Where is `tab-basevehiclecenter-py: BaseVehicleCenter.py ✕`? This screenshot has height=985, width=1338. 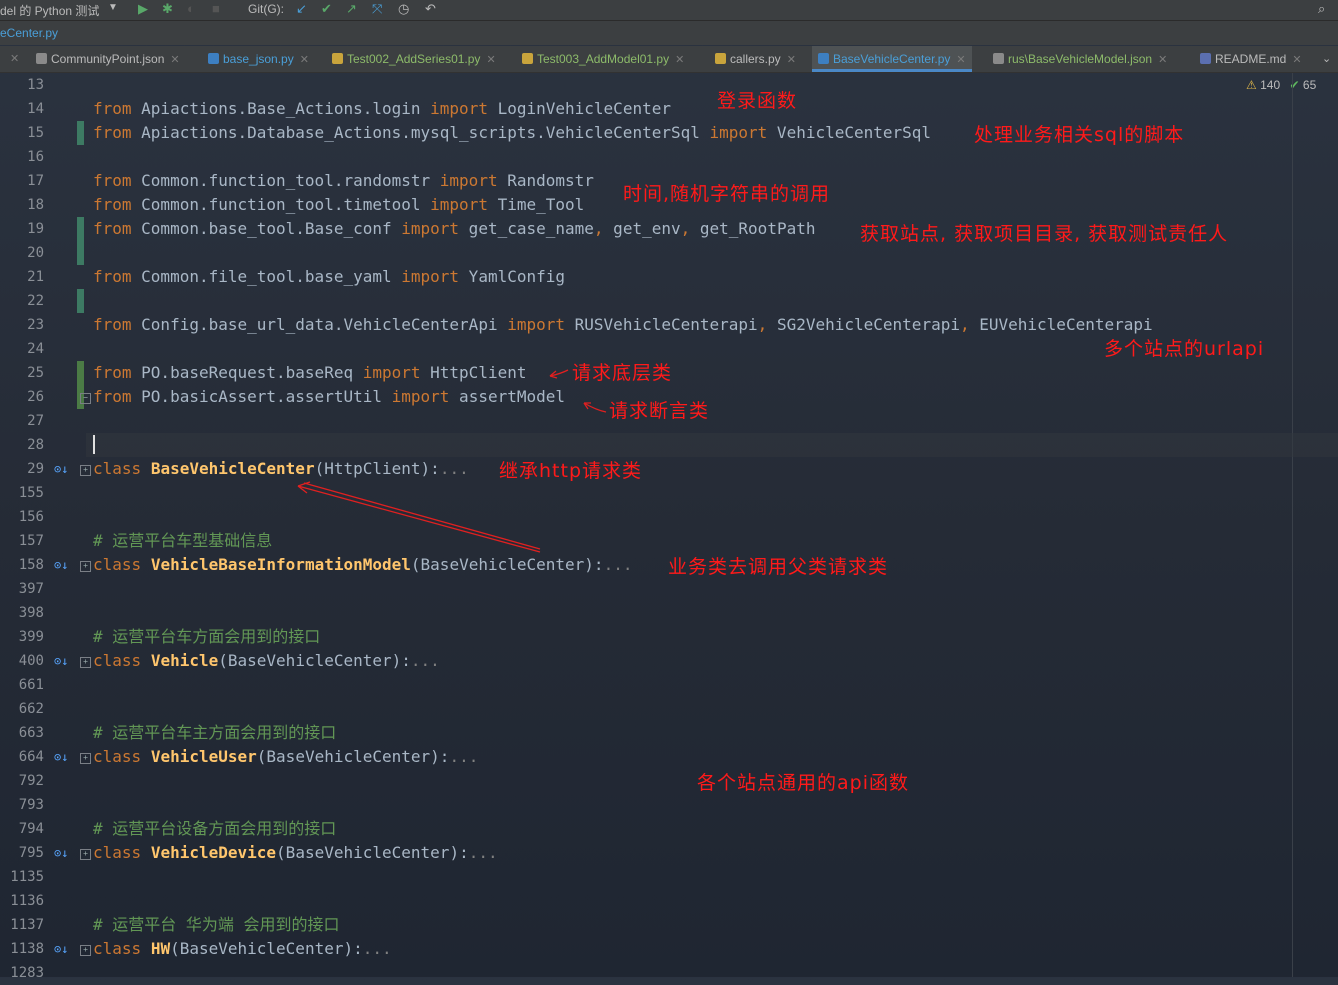 tab-basevehiclecenter-py: BaseVehicleCenter.py ✕ is located at coordinates (892, 59).